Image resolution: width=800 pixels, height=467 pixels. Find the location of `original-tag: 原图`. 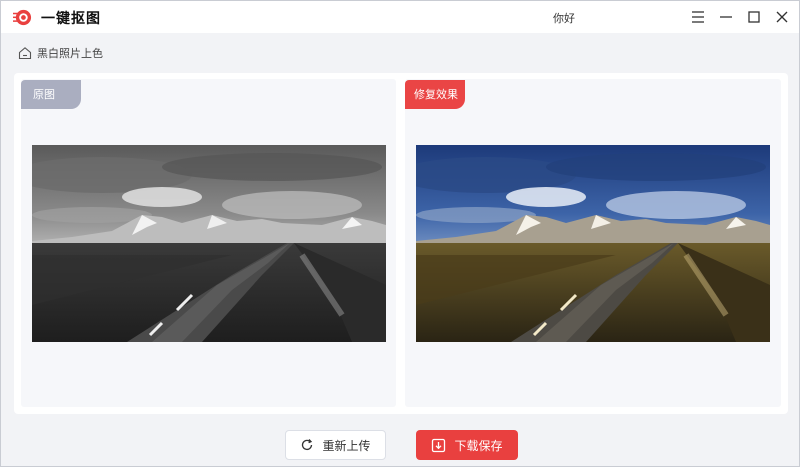

original-tag: 原图 is located at coordinates (51, 94).